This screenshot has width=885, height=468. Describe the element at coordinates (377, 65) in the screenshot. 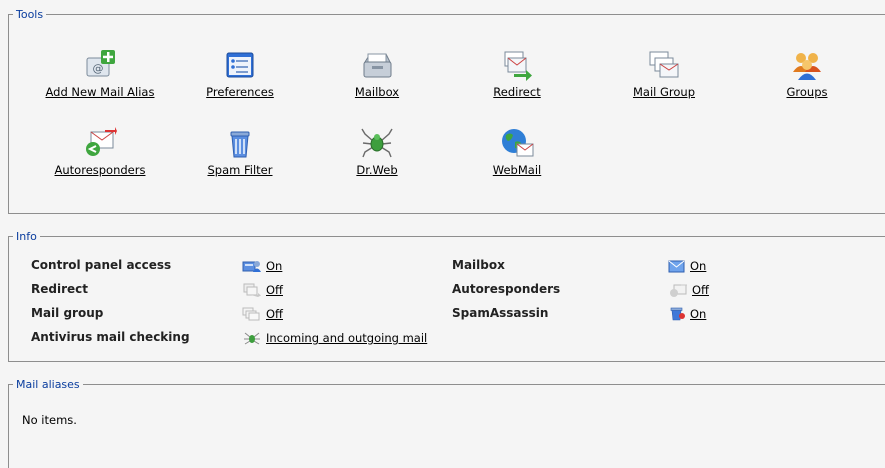

I see `mailbox-icon` at that location.